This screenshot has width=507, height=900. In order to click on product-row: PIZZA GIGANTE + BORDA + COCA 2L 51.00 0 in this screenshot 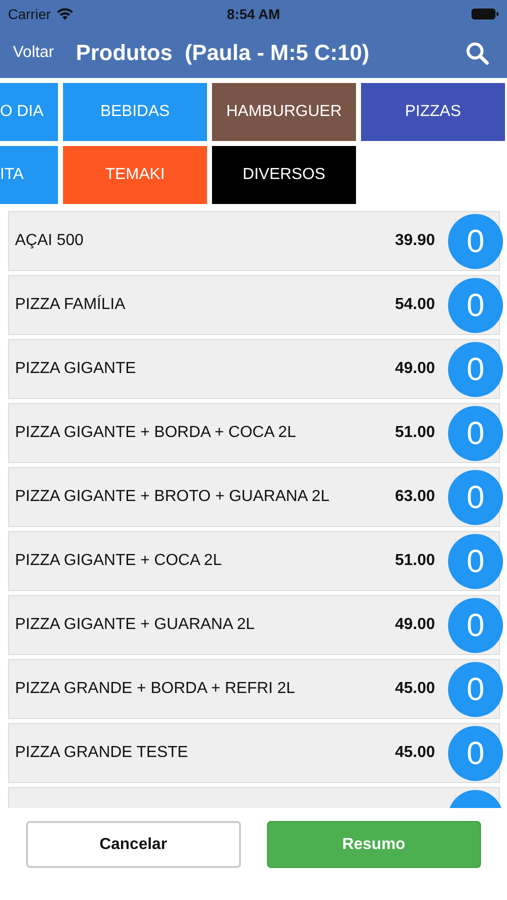, I will do `click(254, 433)`.